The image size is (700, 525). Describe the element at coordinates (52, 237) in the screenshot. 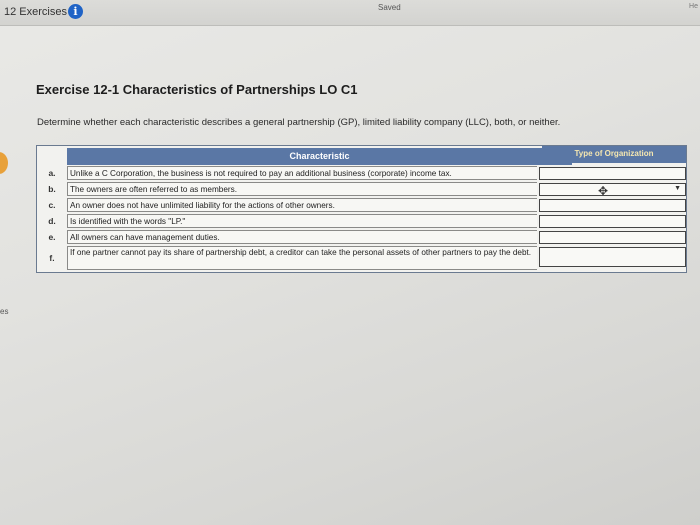

I see `row-letter: e.` at that location.